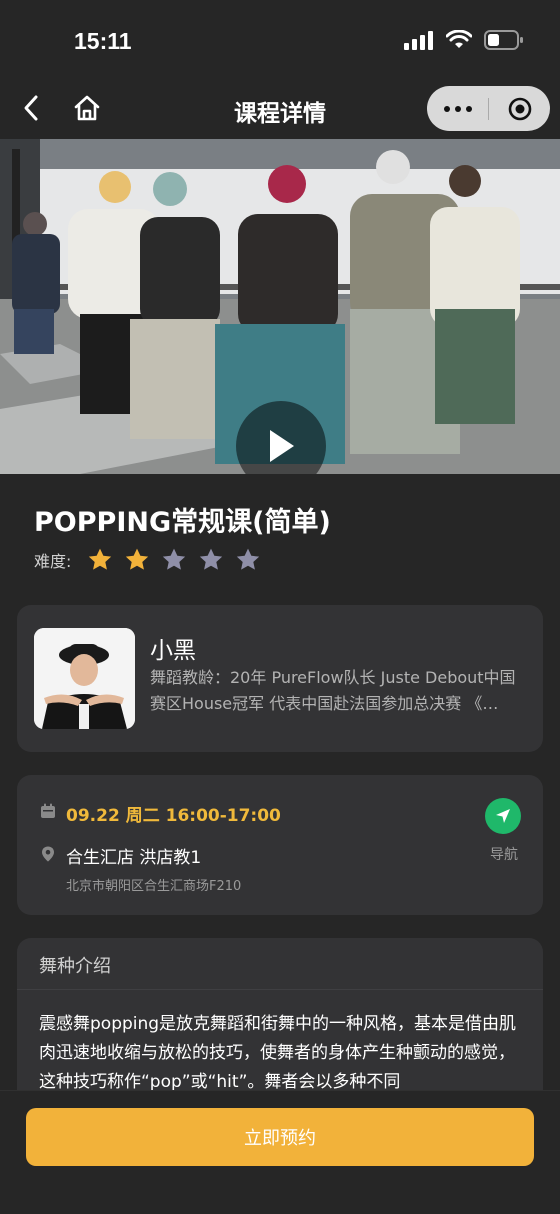 This screenshot has height=1214, width=560. I want to click on location-pin-icon, so click(48, 854).